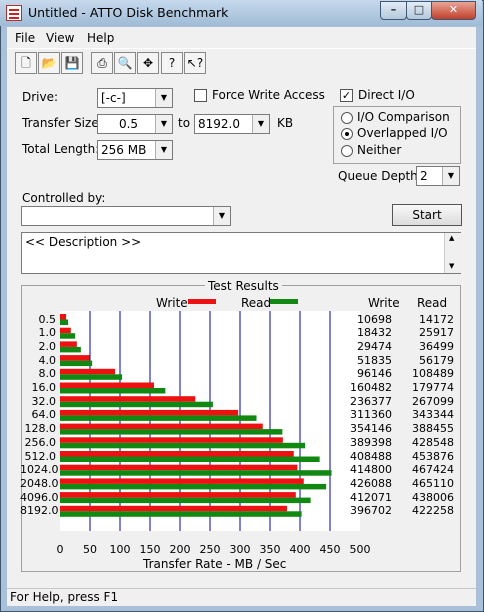 The width and height of the screenshot is (484, 612). What do you see at coordinates (347, 151) in the screenshot?
I see `neither-radio` at bounding box center [347, 151].